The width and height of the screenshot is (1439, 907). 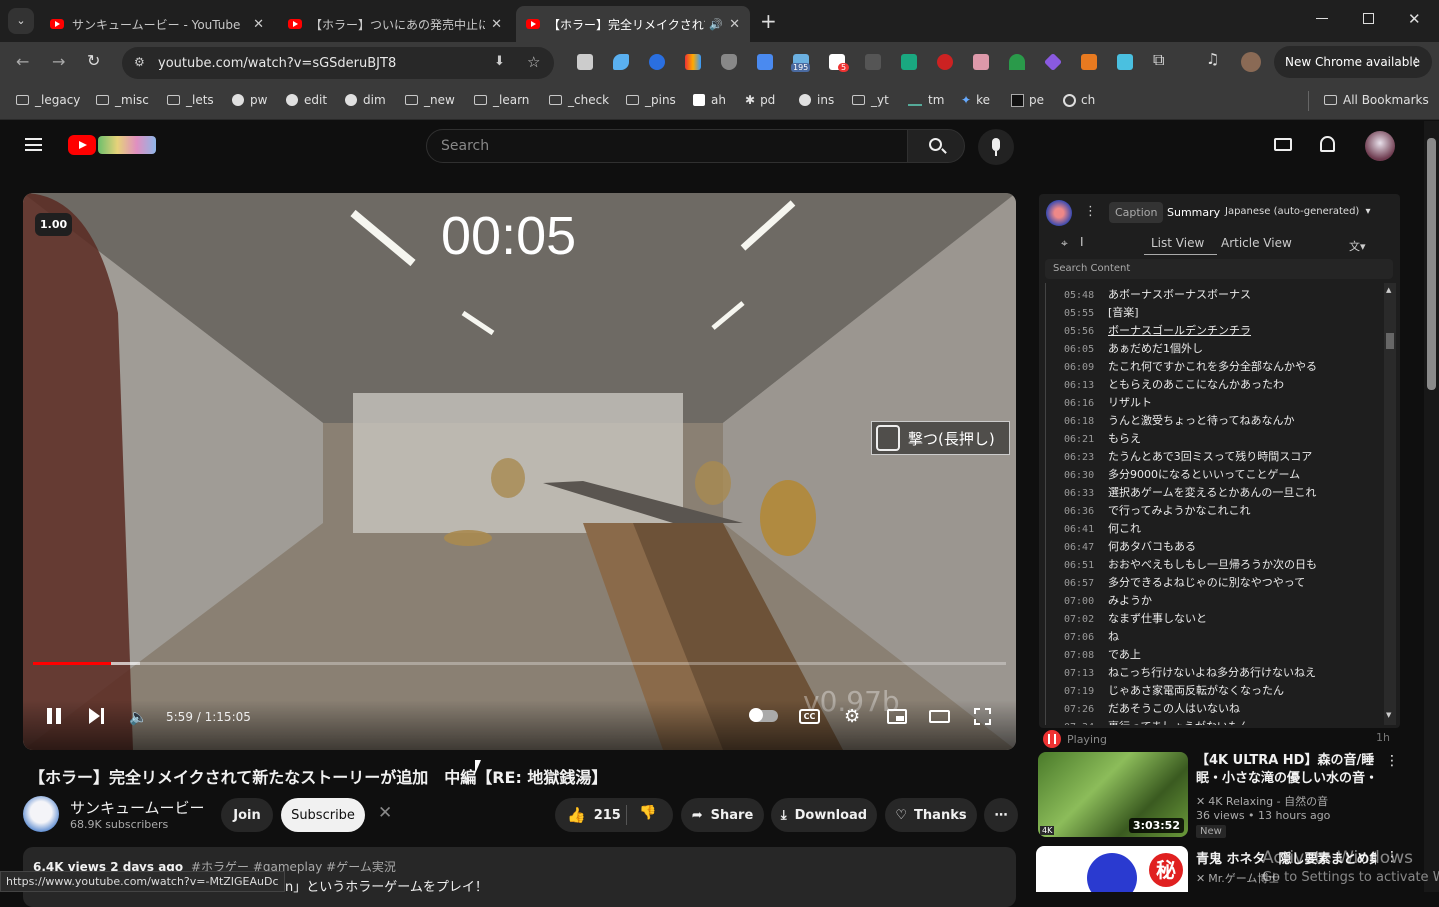 I want to click on save-extension-icon, so click(x=1125, y=62).